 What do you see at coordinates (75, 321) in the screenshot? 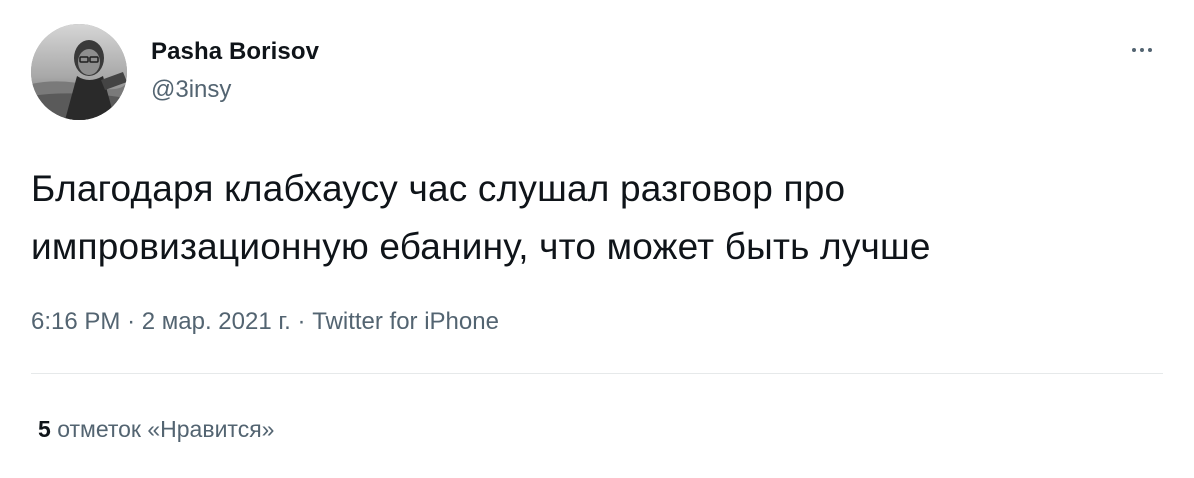
I see `tweet-time: 6:16 PM` at bounding box center [75, 321].